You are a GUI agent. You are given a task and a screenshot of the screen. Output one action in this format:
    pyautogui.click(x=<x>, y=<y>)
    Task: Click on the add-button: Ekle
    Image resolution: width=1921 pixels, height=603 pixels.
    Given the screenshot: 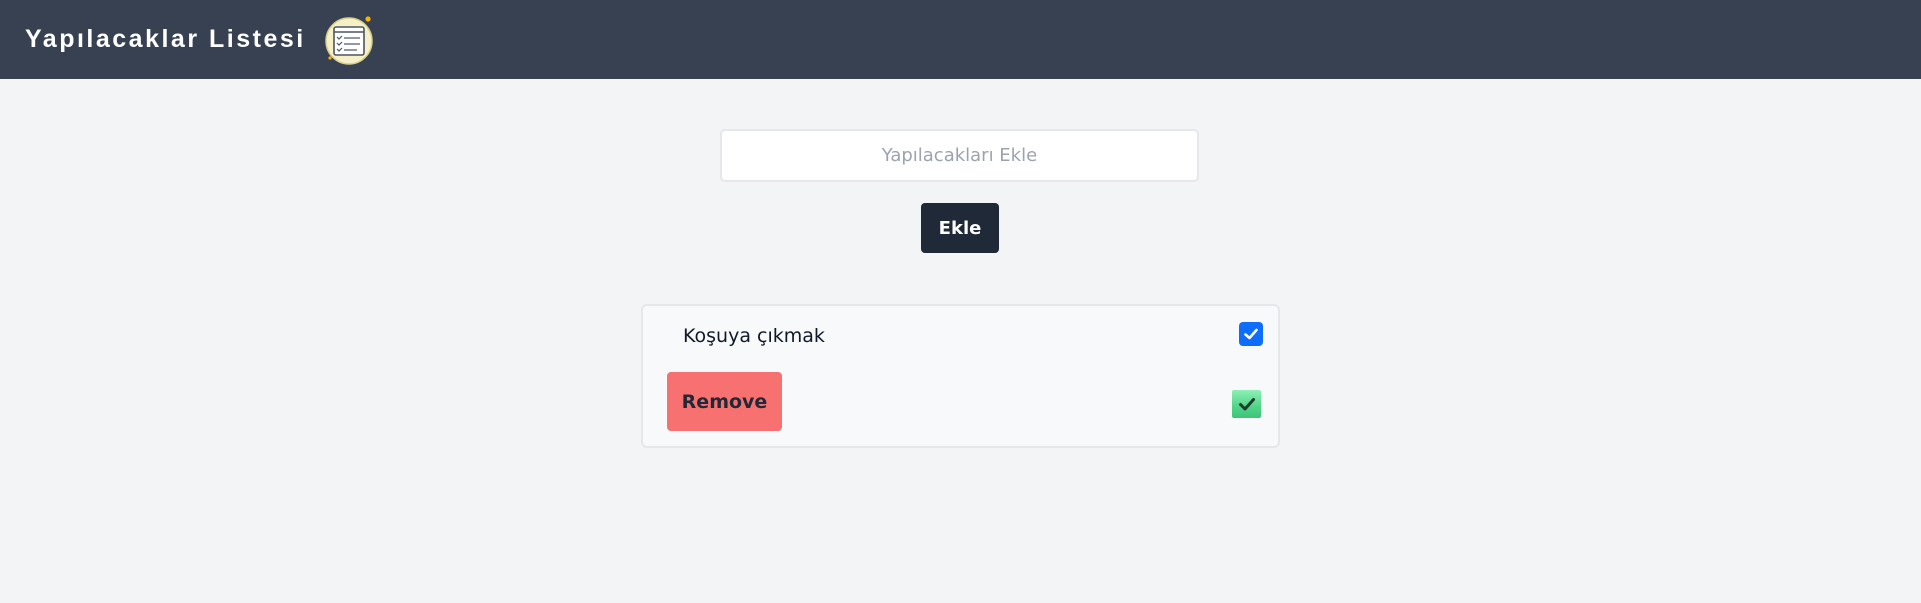 What is the action you would take?
    pyautogui.click(x=960, y=228)
    